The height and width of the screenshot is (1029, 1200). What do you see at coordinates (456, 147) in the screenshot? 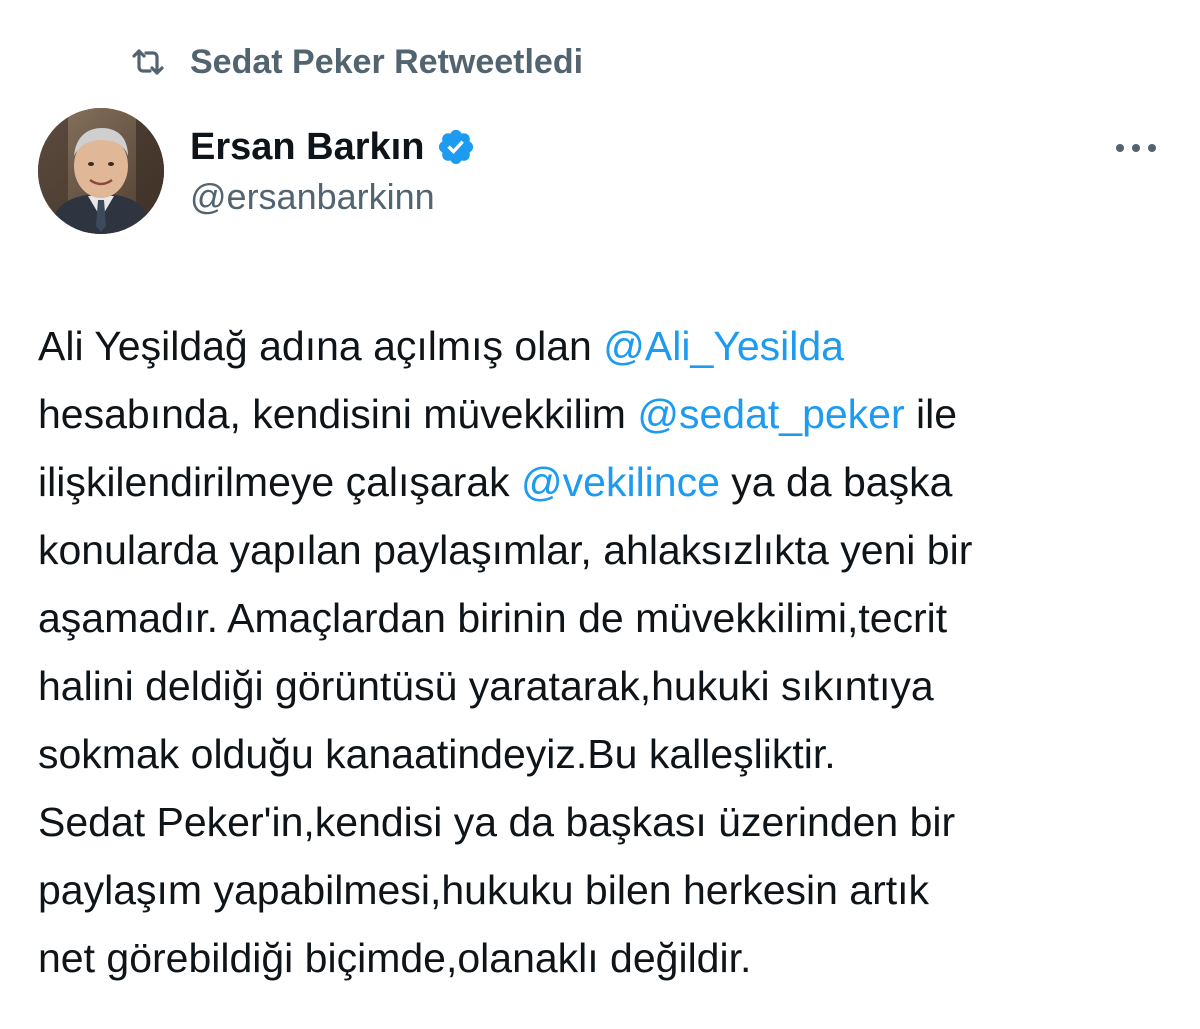
I see `verified-badge-icon` at bounding box center [456, 147].